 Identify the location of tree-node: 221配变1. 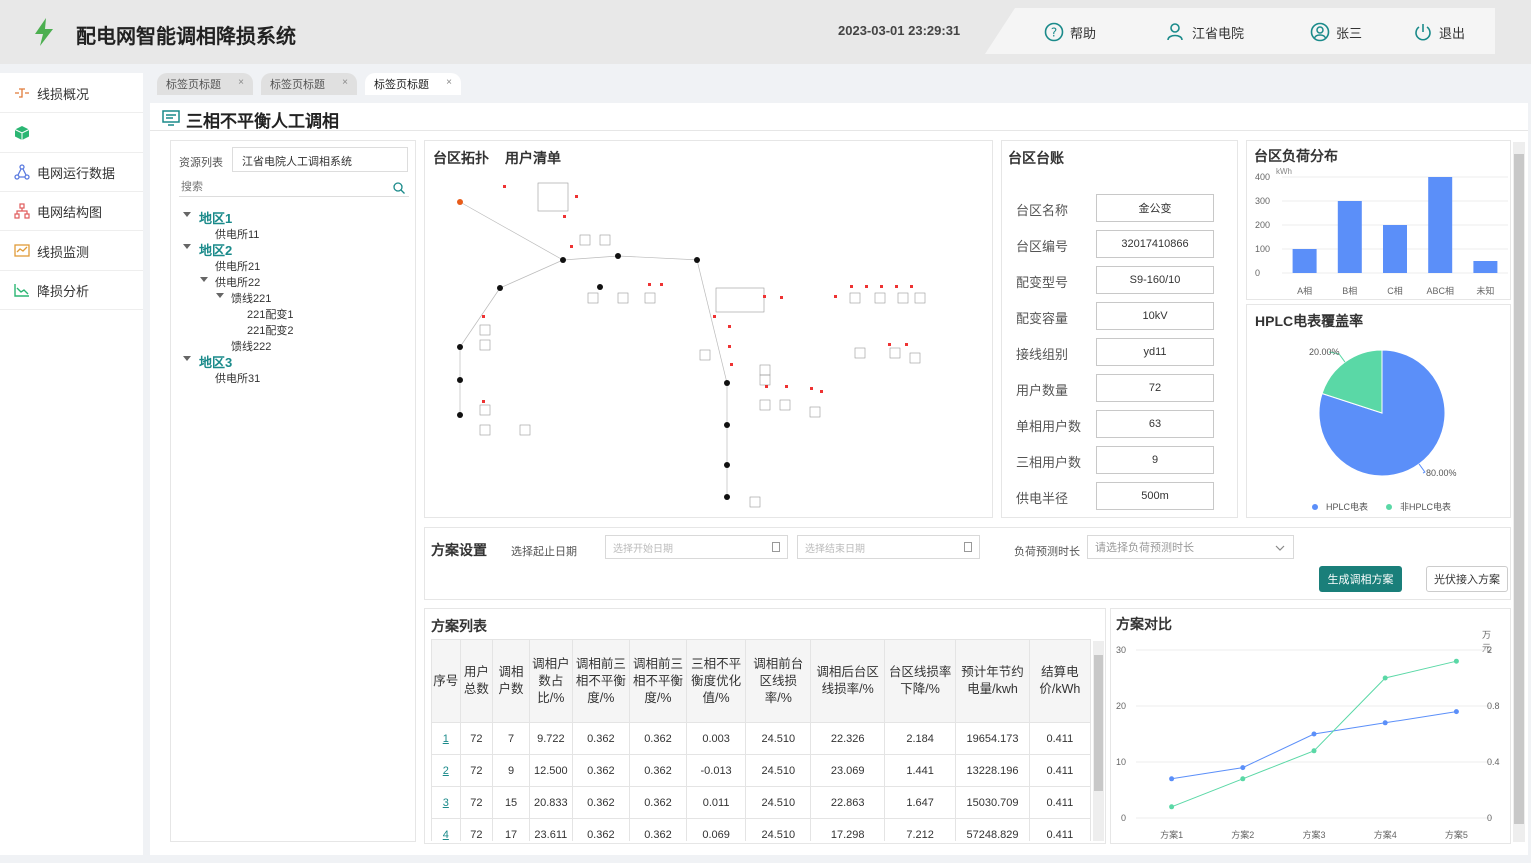
(270, 314).